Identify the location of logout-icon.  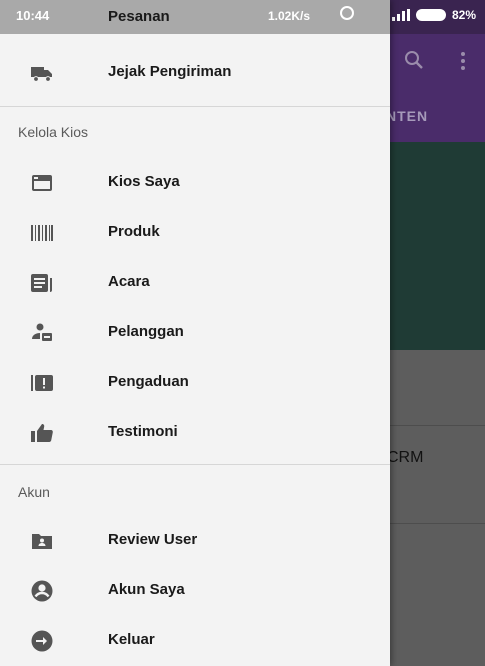
(42, 641).